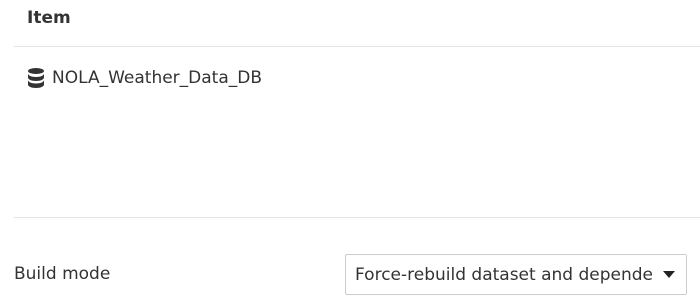 The image size is (700, 305). I want to click on header-divider, so click(357, 46).